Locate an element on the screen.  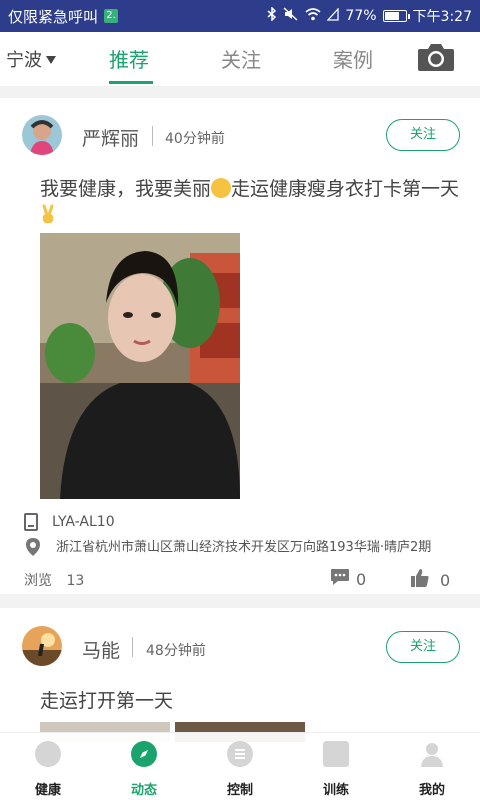
bottom-tab-profile: 我的 is located at coordinates (432, 766).